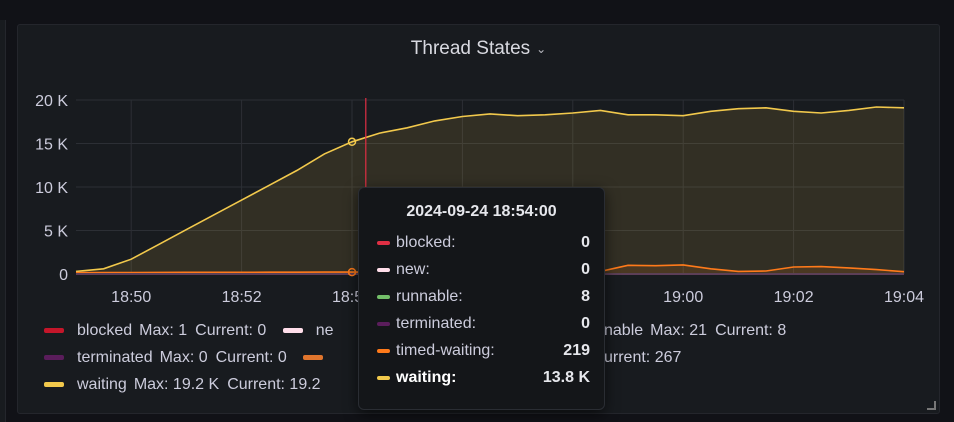  Describe the element at coordinates (383, 269) in the screenshot. I see `tooltip-swatch-new` at that location.